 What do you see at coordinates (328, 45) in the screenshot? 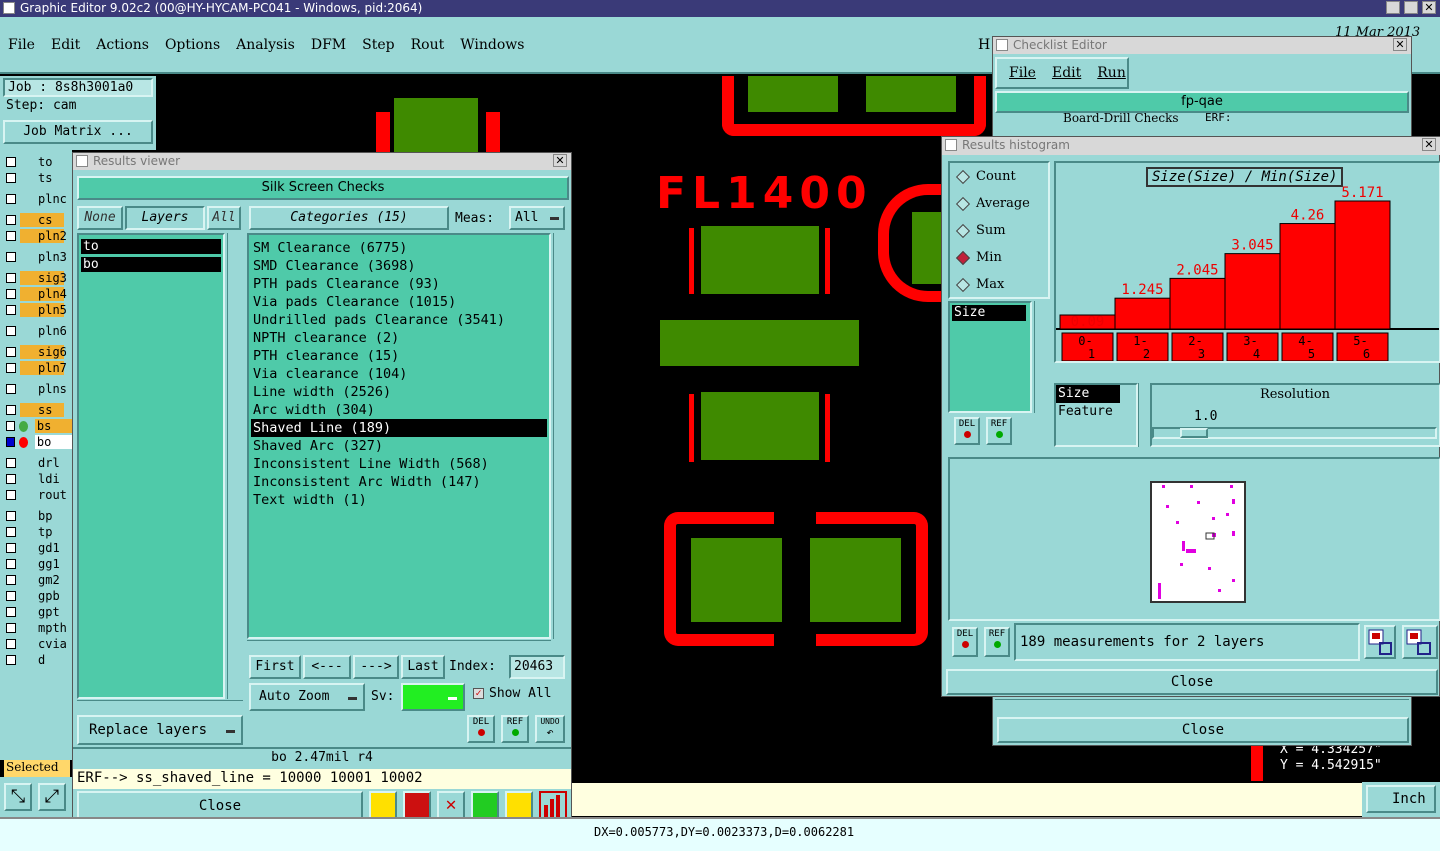
I see `menu-dfm: DFM` at bounding box center [328, 45].